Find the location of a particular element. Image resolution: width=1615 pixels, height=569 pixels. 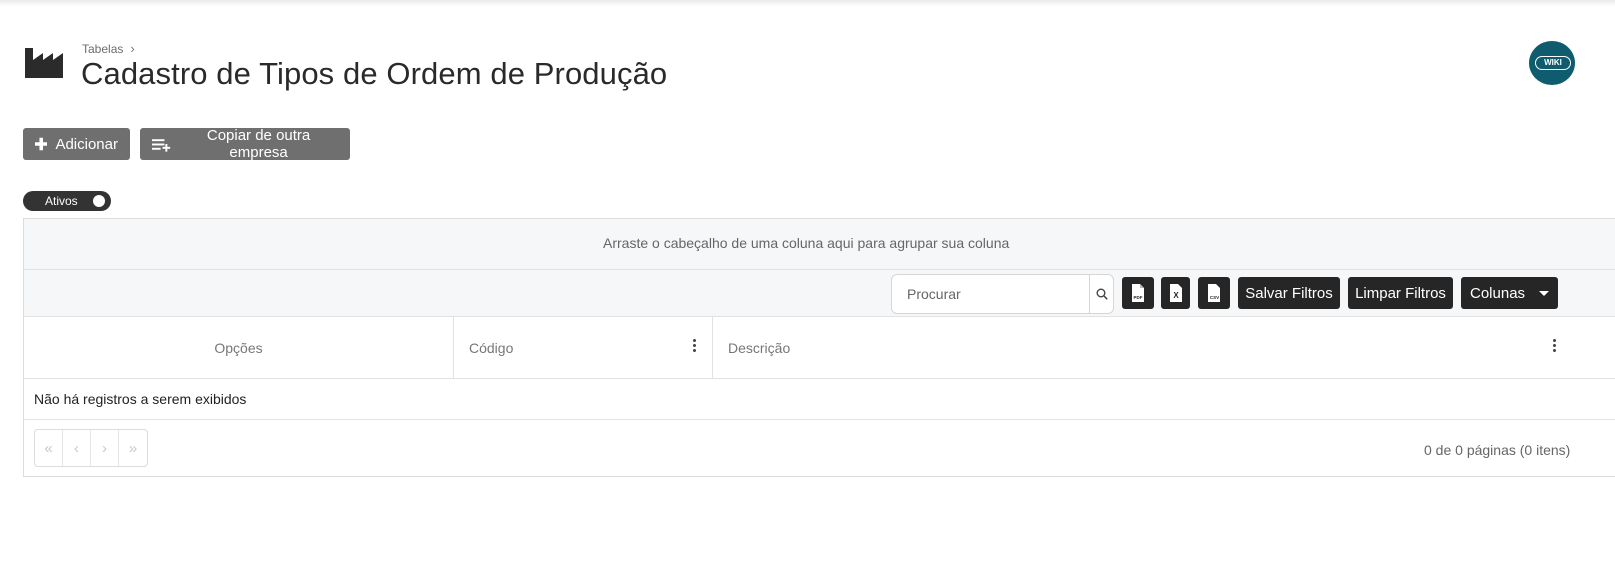

ativos-toggle: Ativos is located at coordinates (67, 201).